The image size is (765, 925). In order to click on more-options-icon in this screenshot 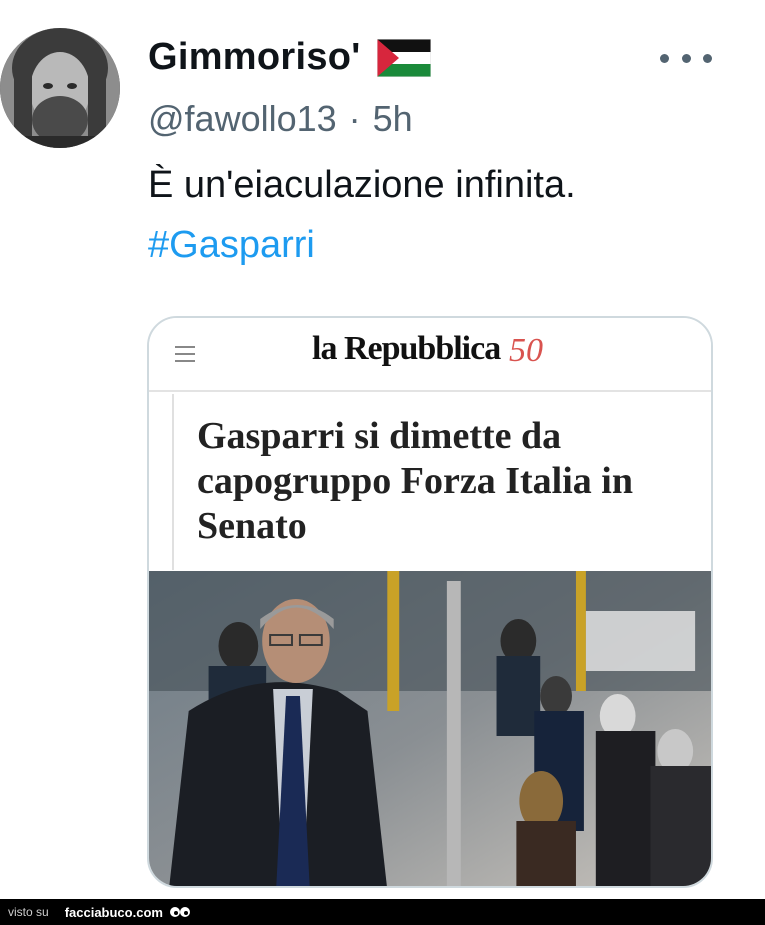, I will do `click(686, 58)`.